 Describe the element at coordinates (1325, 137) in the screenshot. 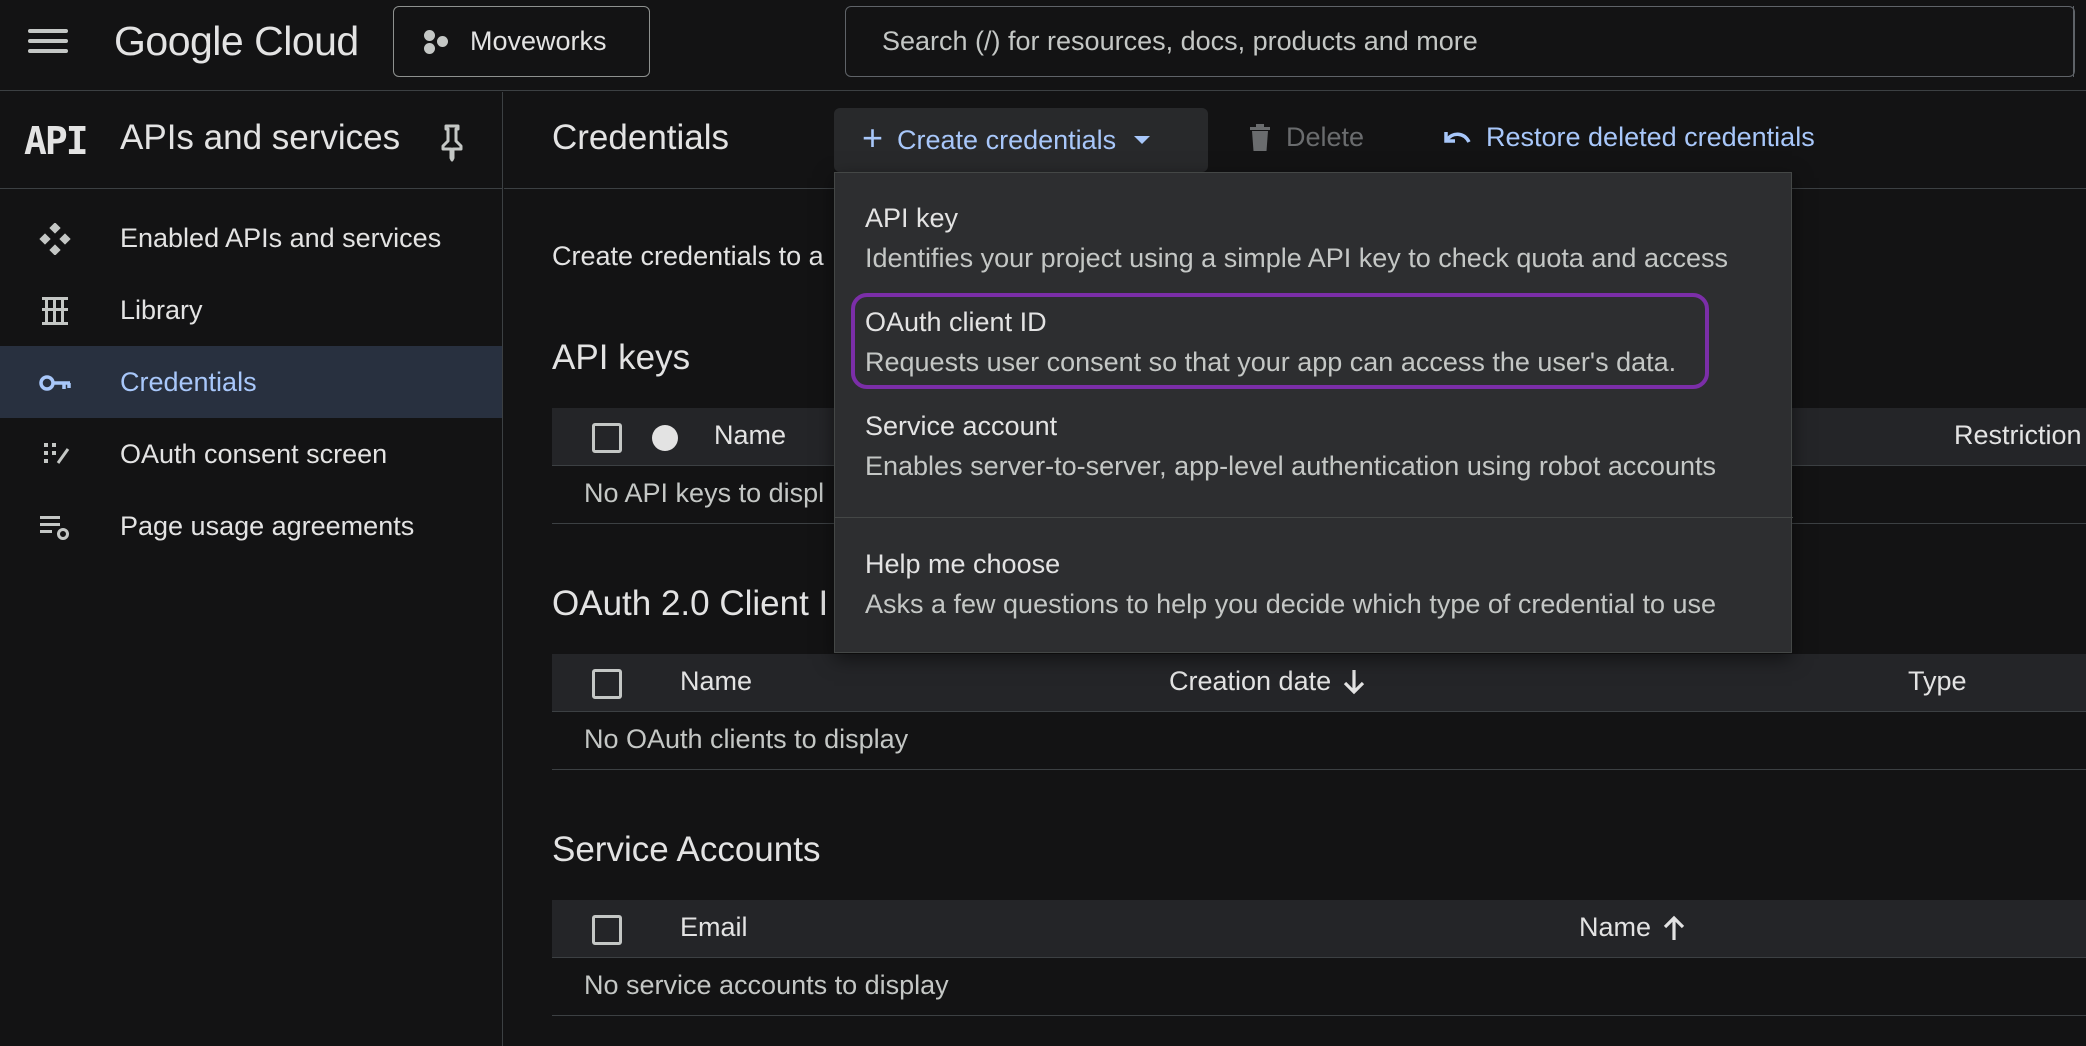

I see `delete-label: Delete` at that location.